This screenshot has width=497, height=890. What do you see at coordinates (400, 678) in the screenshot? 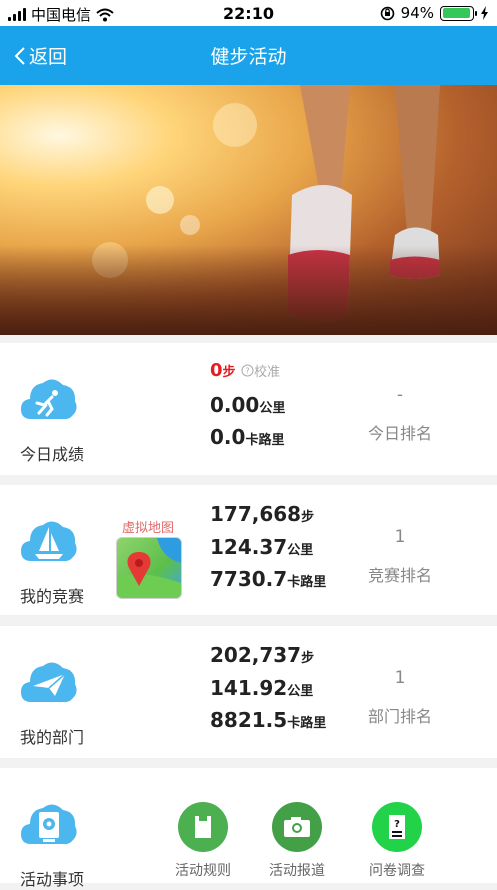
I see `department-rank-value: 1` at bounding box center [400, 678].